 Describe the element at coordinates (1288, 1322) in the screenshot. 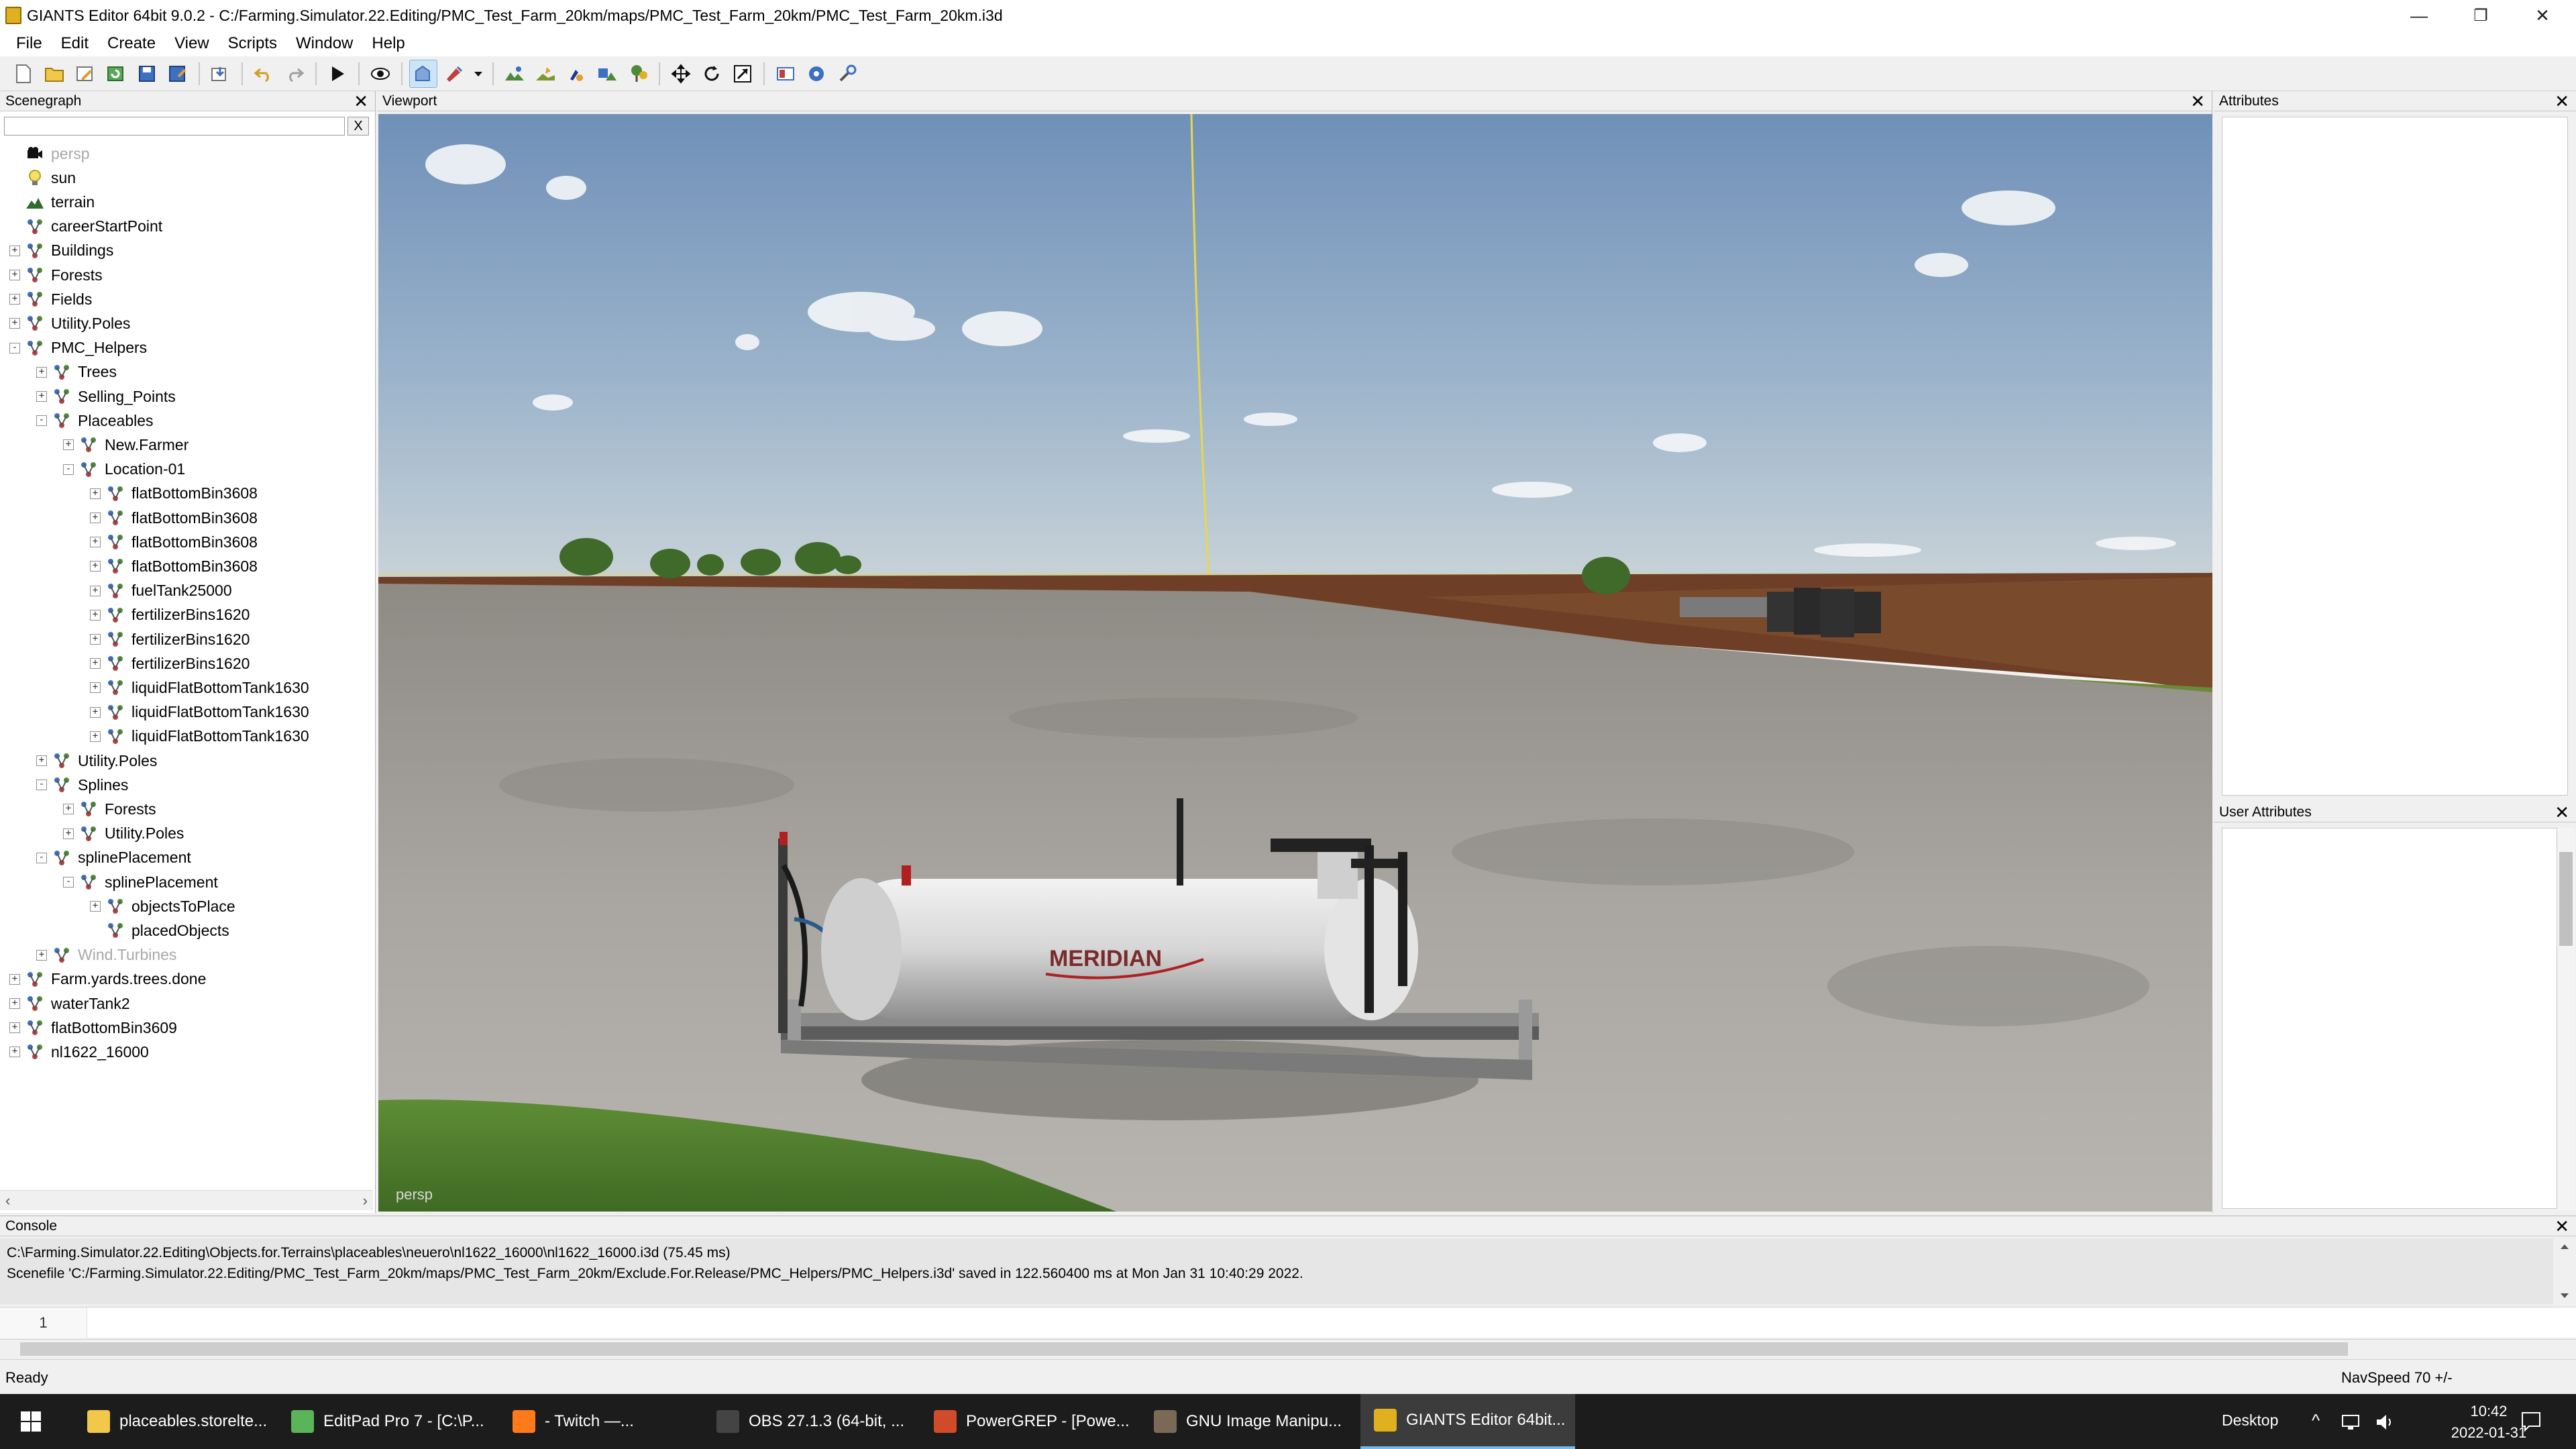

I see `console-script-input: 1` at that location.